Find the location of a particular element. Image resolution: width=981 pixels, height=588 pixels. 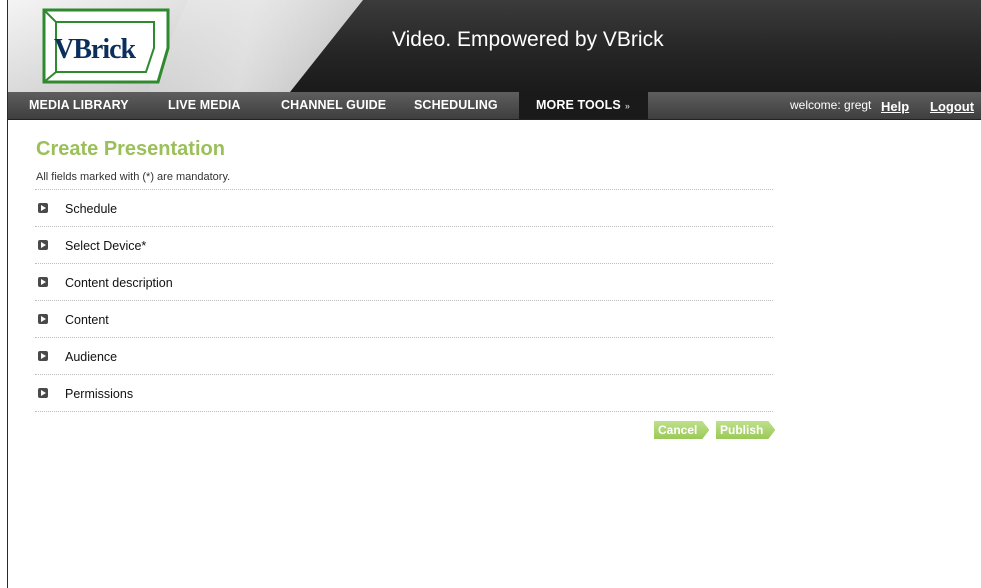

nav-scheduling: SCHEDULING is located at coordinates (456, 105).